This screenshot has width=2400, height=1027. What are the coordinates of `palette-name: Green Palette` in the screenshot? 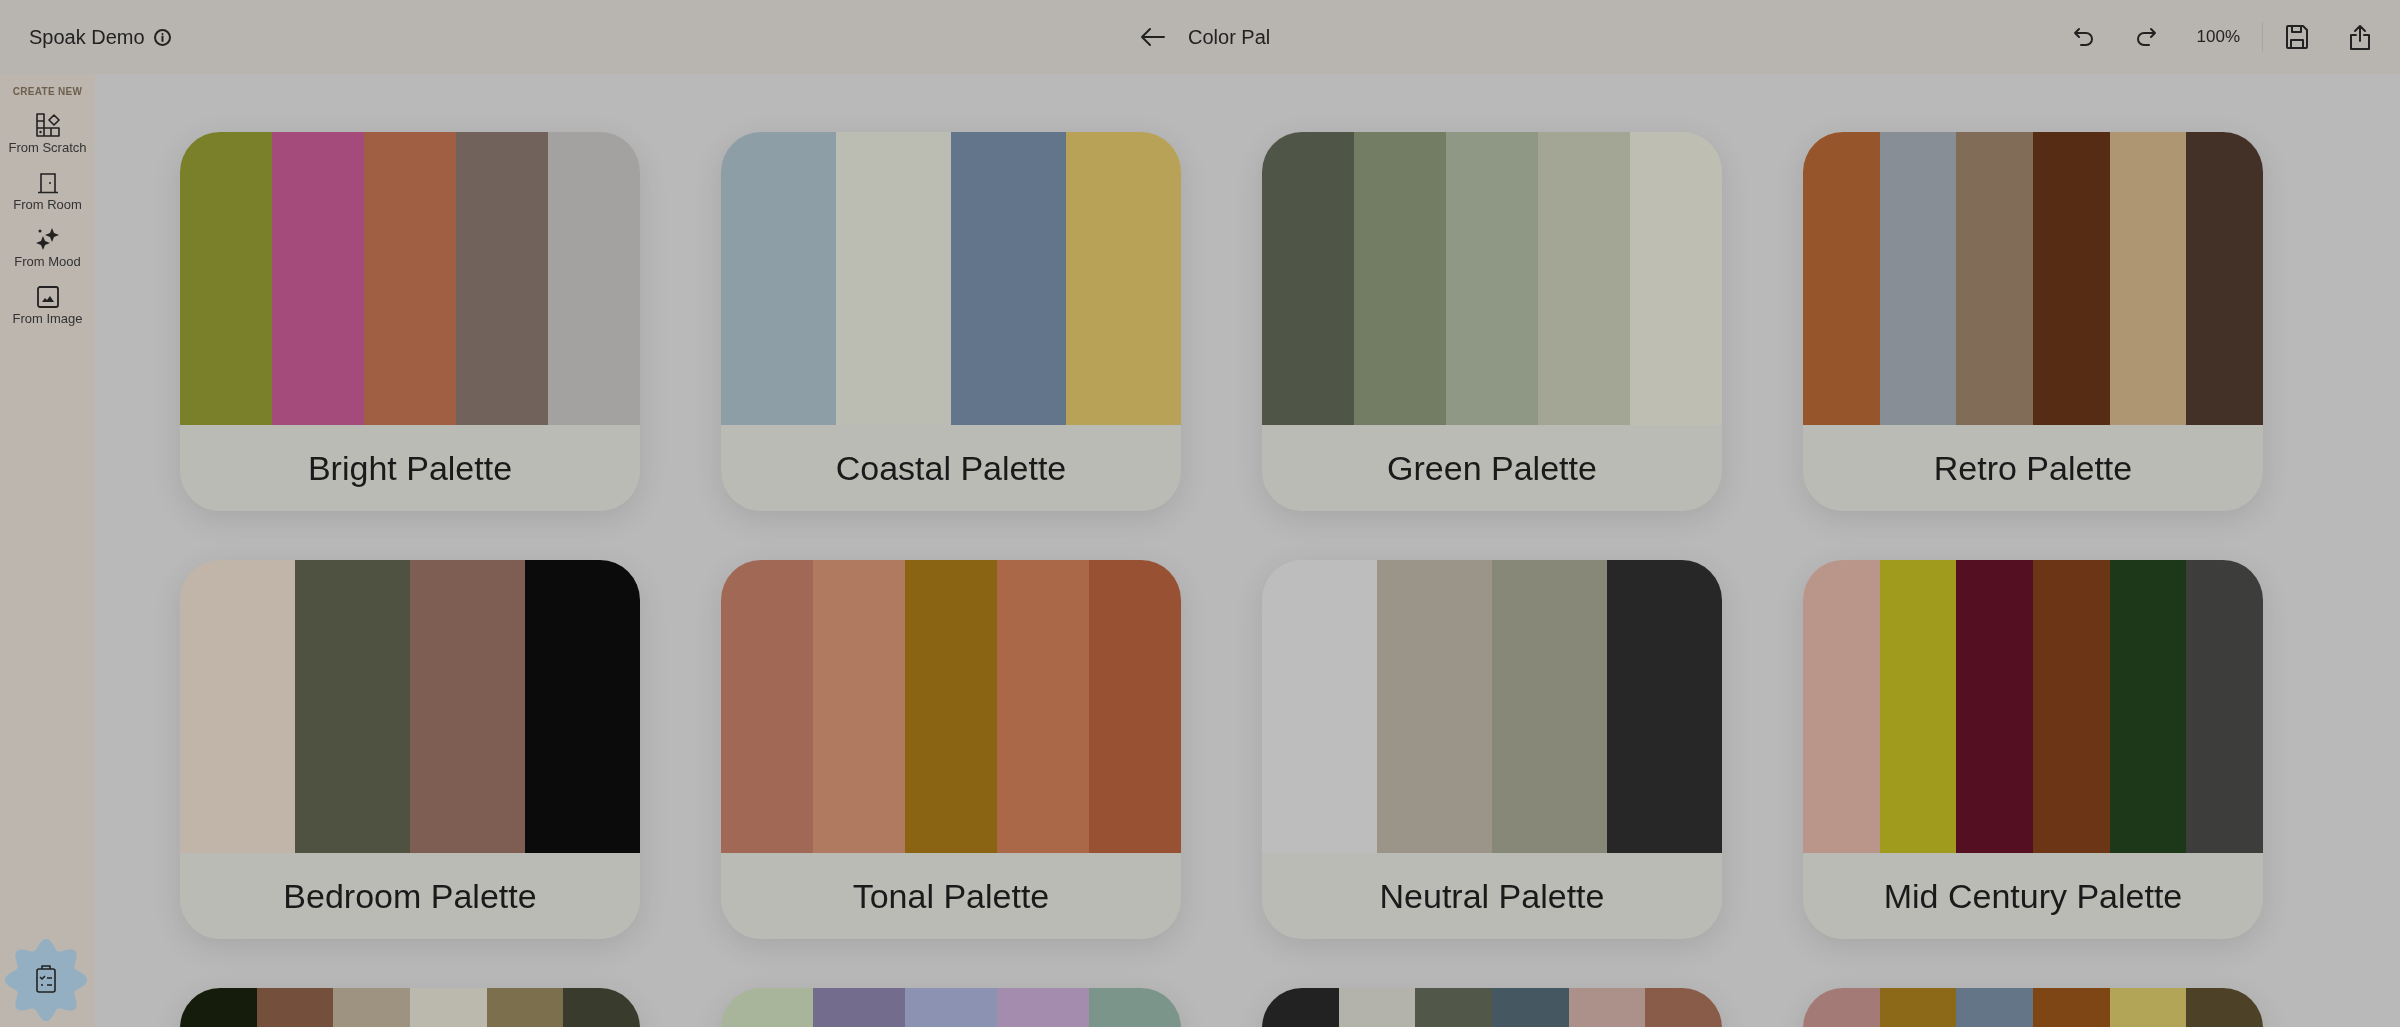 It's located at (1492, 468).